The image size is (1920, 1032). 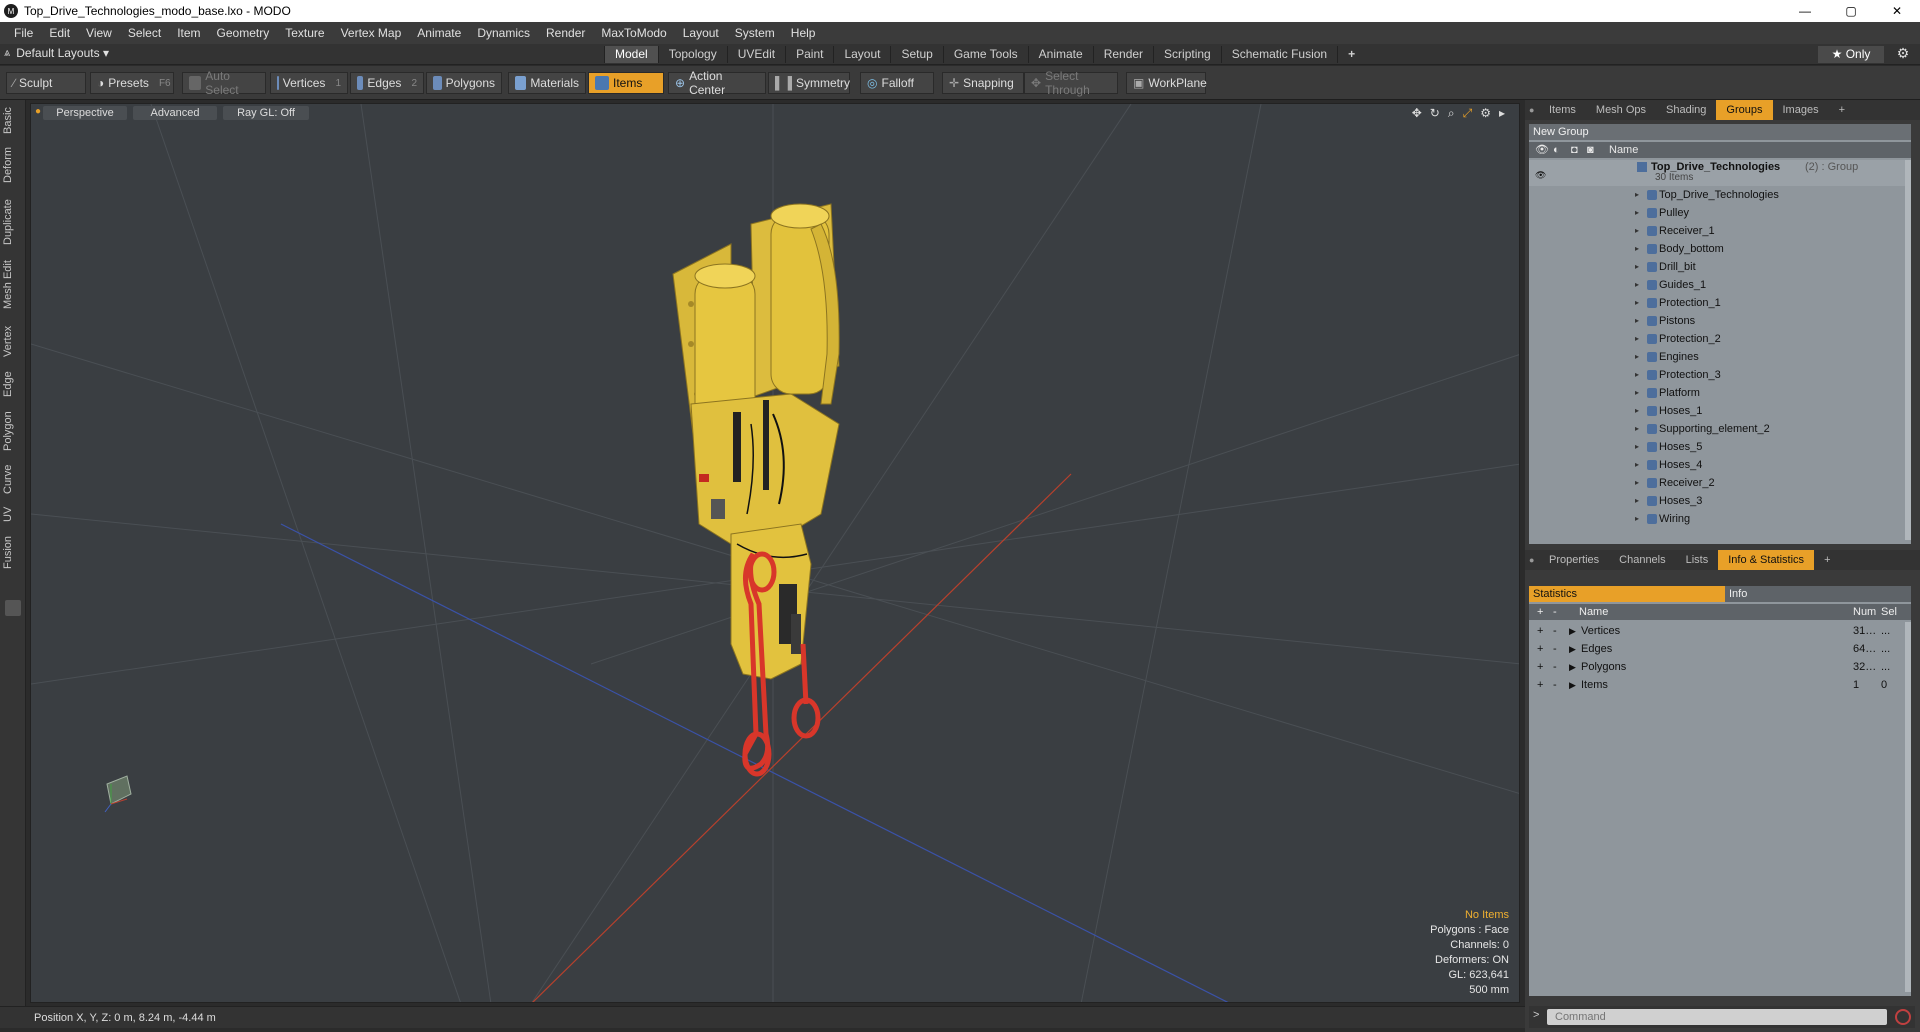 I want to click on left-tab-deform: Deform, so click(x=13, y=165).